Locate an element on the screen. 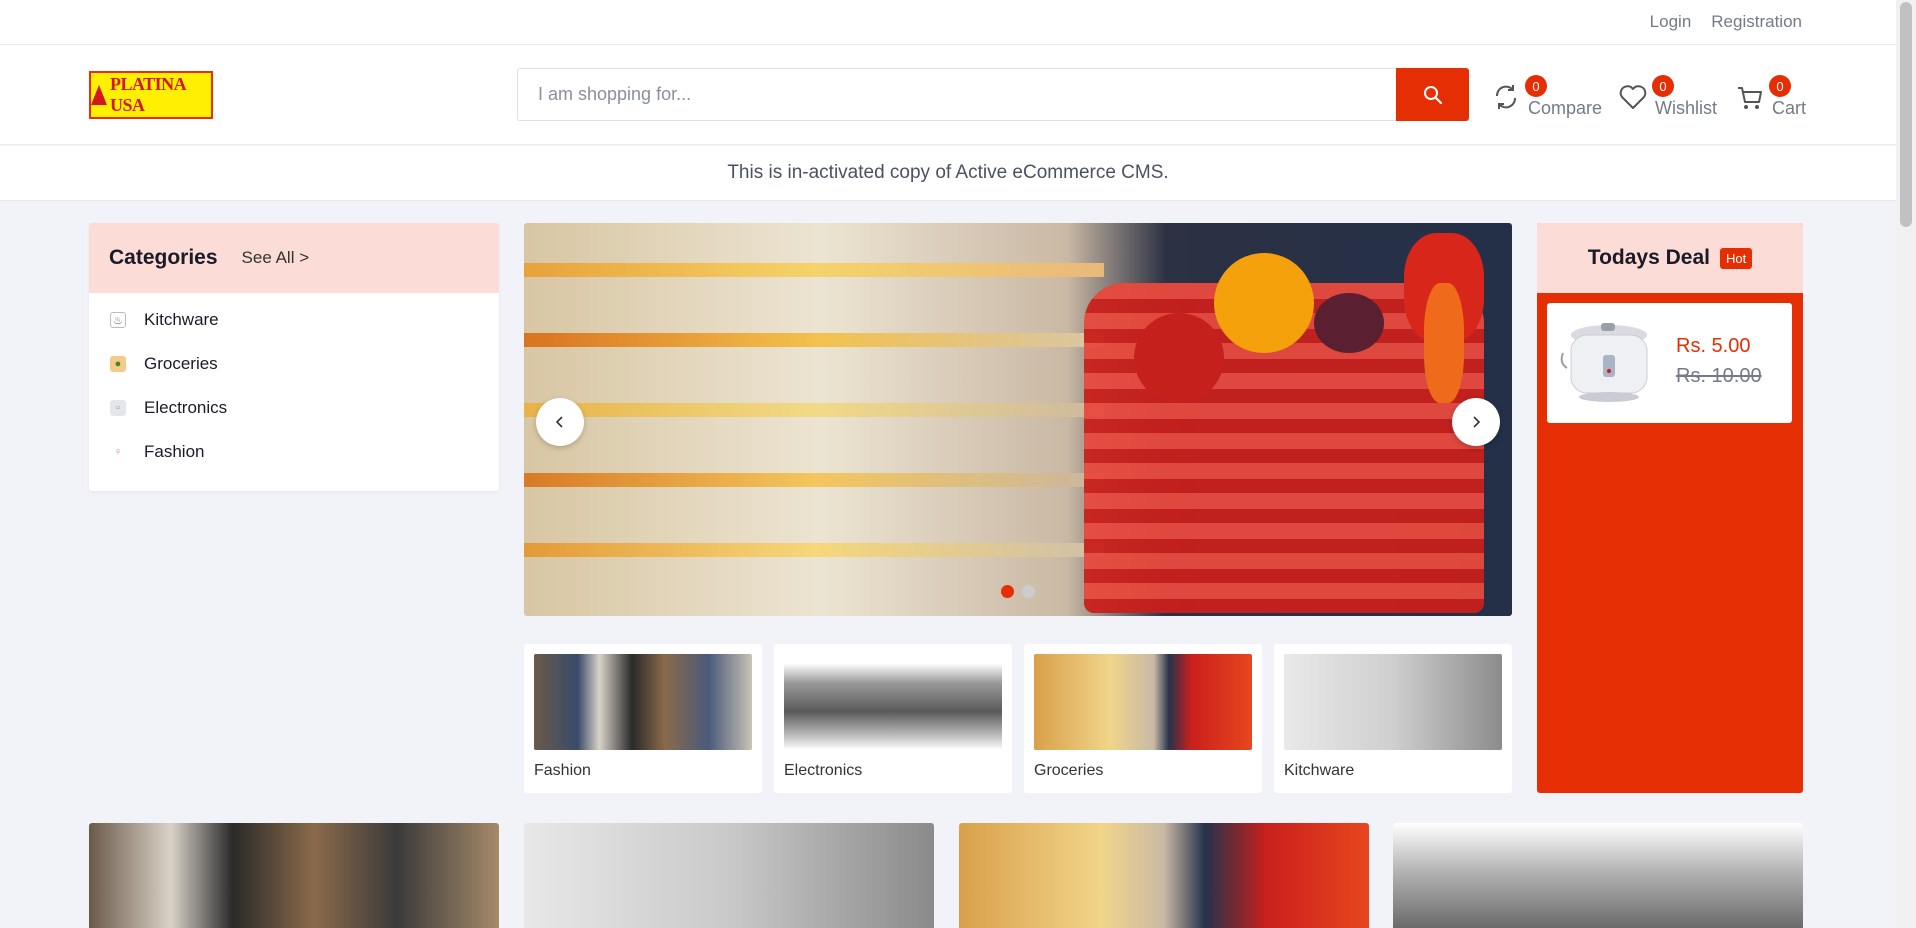 The height and width of the screenshot is (928, 1916). category-label: Kitchware is located at coordinates (181, 319).